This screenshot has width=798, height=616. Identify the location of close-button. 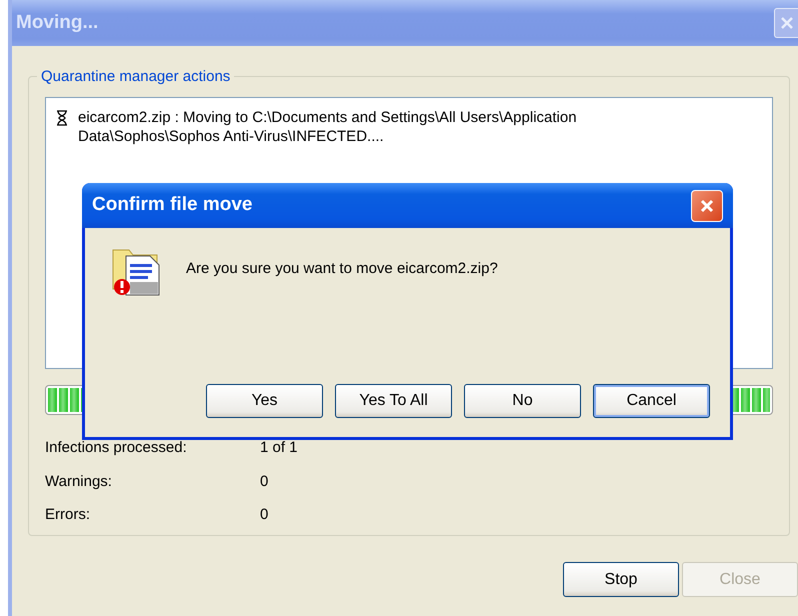
(707, 206).